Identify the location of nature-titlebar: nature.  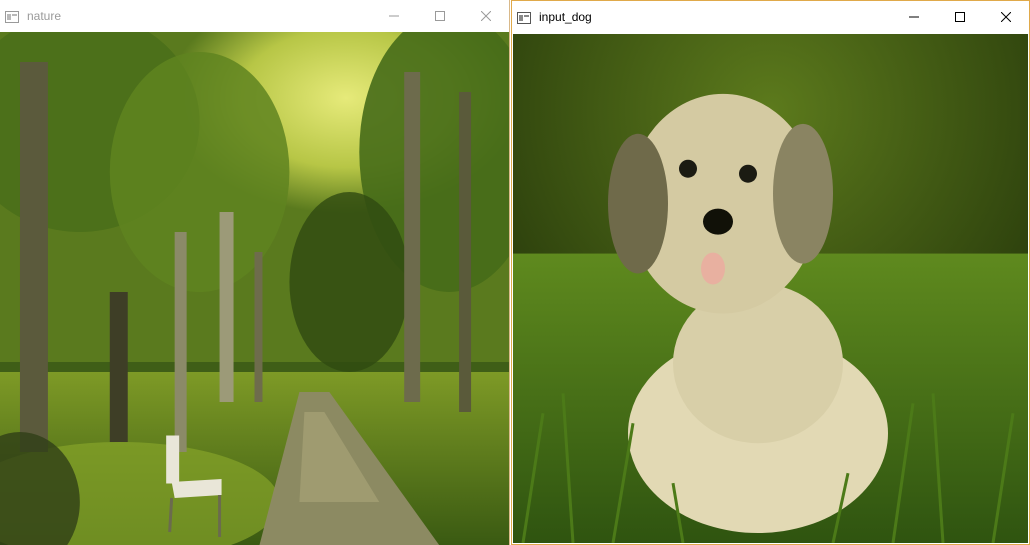
(254, 16).